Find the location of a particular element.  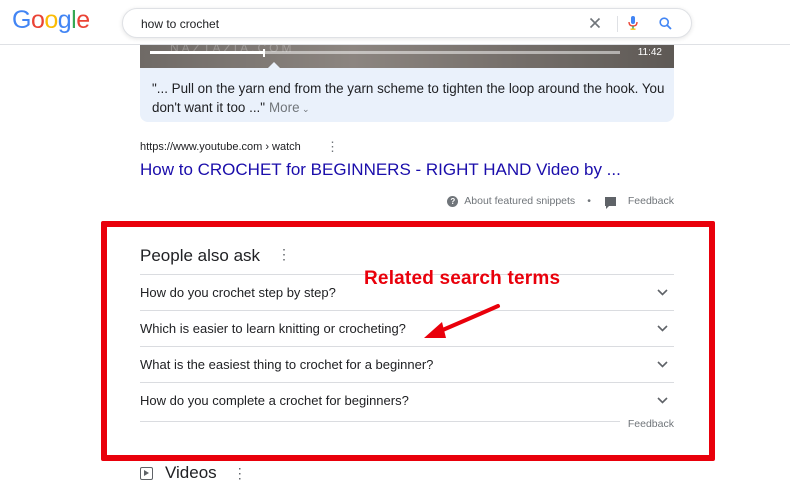

logo-letter: g is located at coordinates (64, 20).